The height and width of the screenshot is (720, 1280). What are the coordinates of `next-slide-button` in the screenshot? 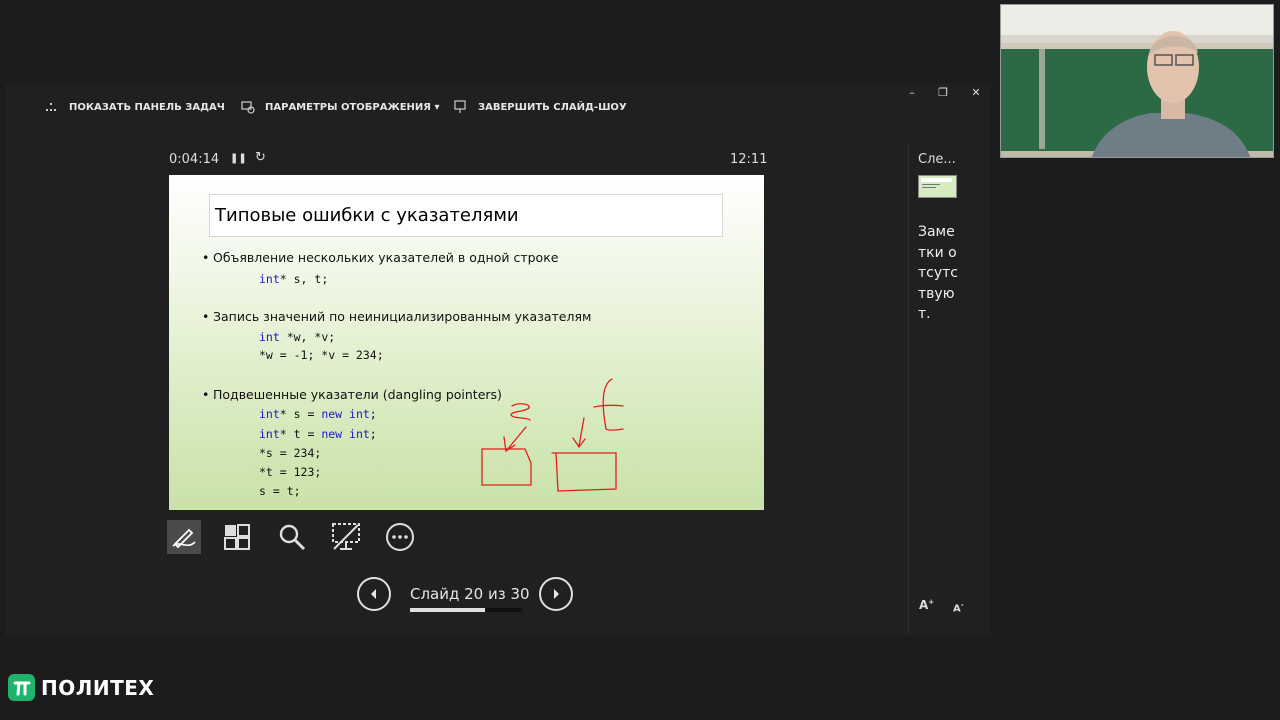 It's located at (556, 594).